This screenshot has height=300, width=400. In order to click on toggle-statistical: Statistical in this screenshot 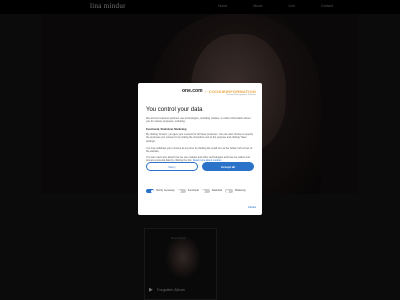, I will do `click(211, 190)`.